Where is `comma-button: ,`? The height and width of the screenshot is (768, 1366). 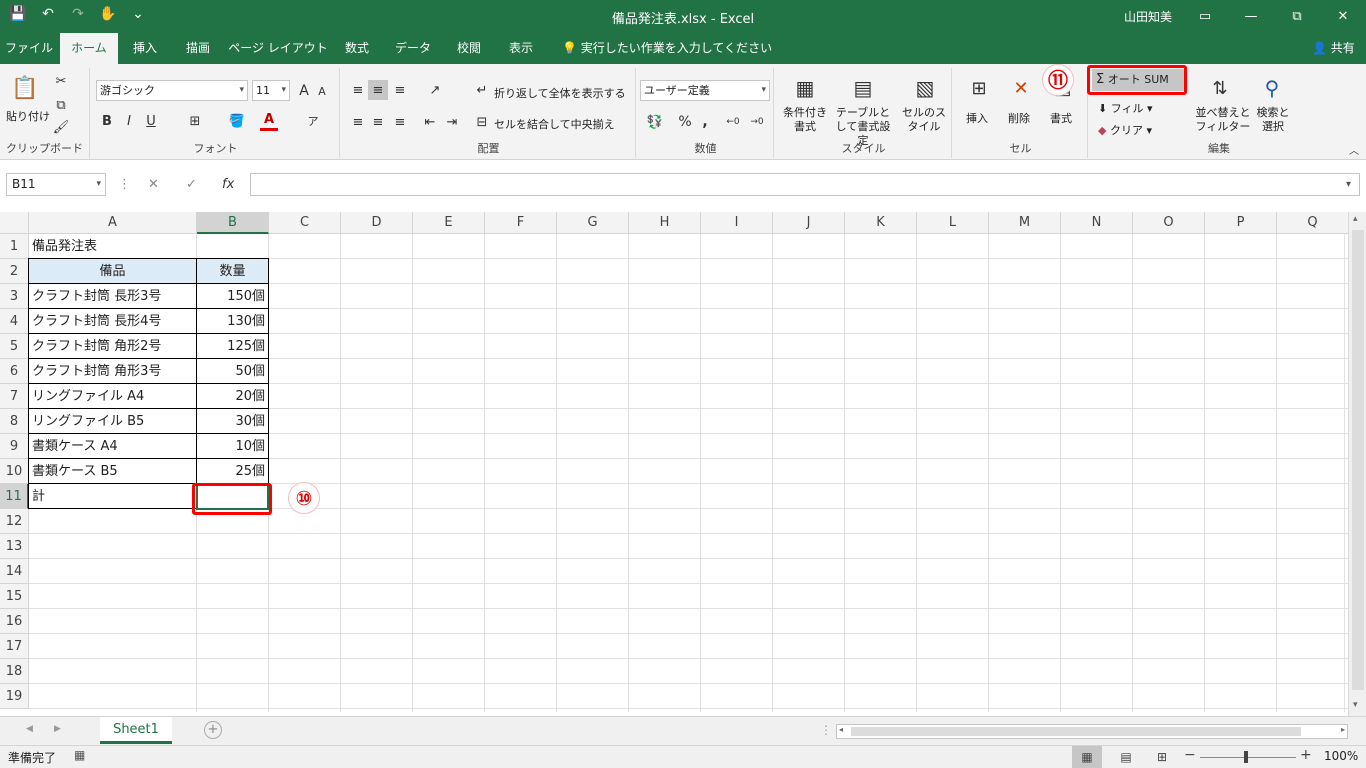 comma-button: , is located at coordinates (705, 122).